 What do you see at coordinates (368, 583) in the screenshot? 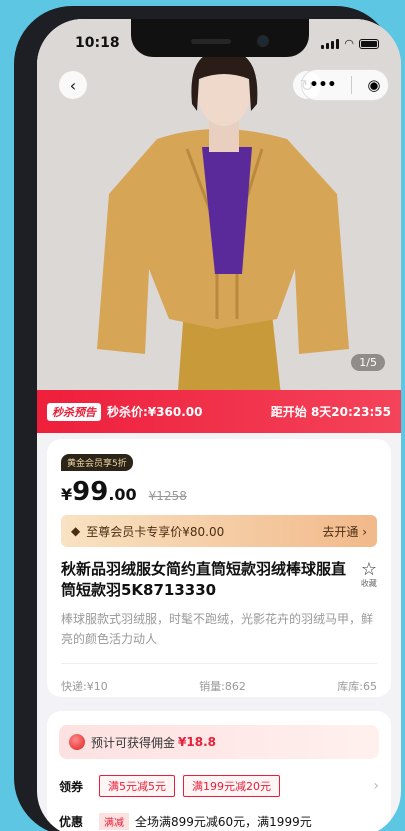
I see `favorite-label: 收藏` at bounding box center [368, 583].